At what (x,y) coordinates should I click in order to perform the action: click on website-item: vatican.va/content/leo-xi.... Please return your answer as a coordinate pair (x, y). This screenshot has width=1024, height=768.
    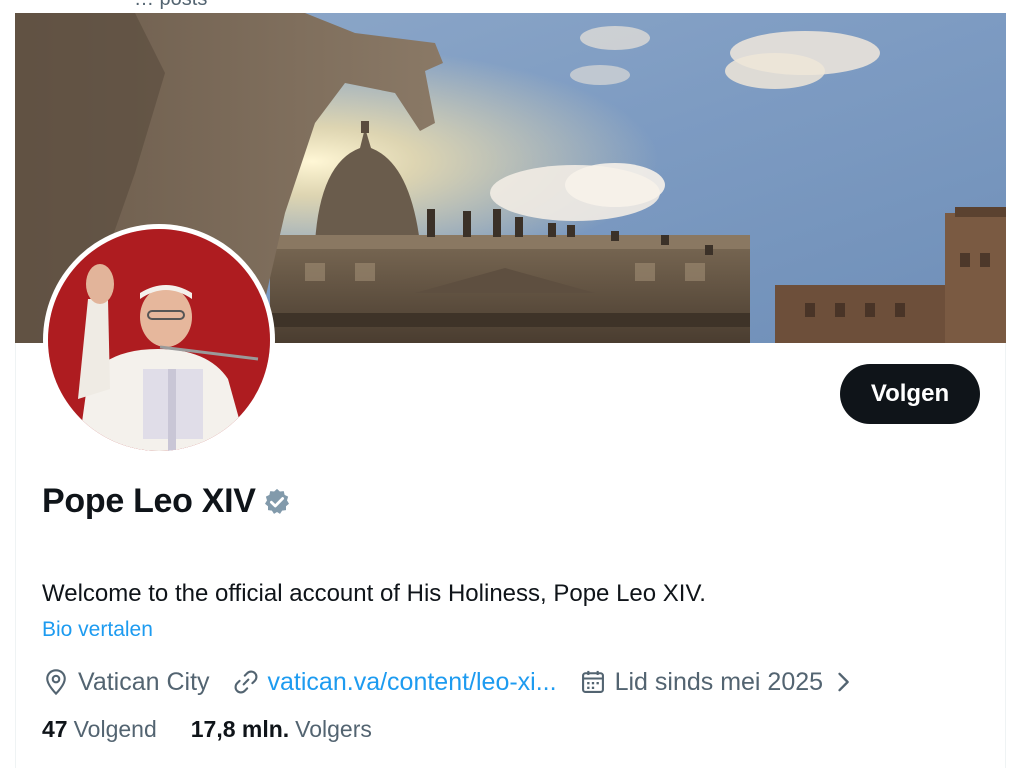
    Looking at the image, I should click on (394, 682).